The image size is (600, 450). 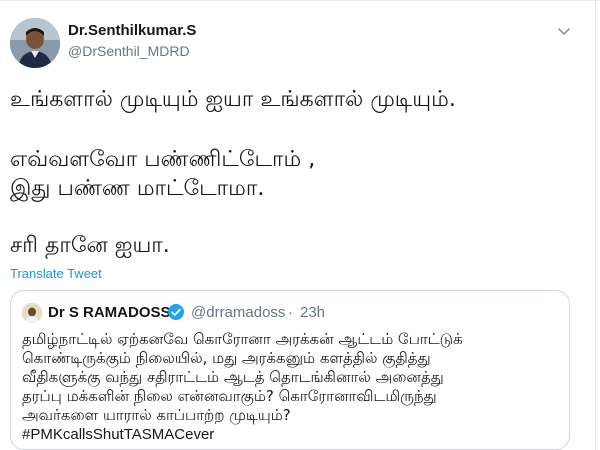 I want to click on author-handle: @DrSenthil_MDRD, so click(x=129, y=51).